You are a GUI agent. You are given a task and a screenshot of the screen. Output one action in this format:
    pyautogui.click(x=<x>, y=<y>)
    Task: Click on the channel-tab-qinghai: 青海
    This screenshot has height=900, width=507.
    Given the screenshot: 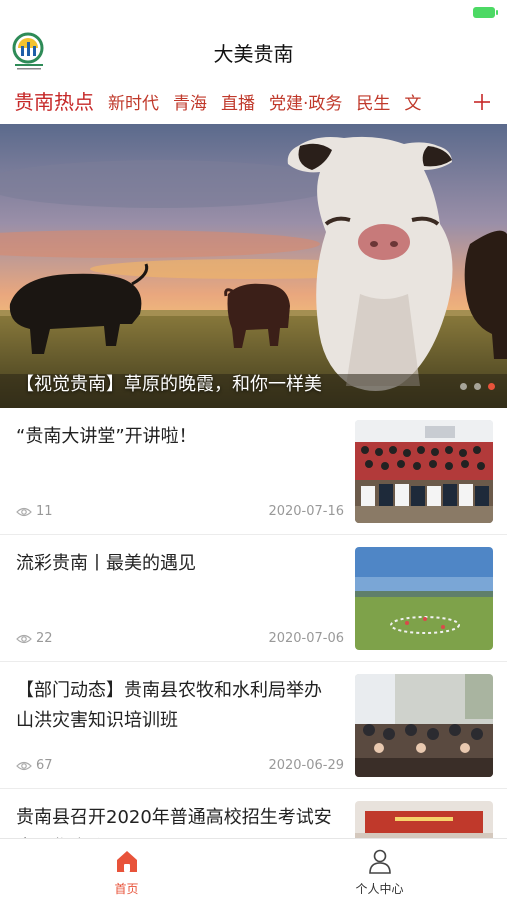 What is the action you would take?
    pyautogui.click(x=190, y=103)
    